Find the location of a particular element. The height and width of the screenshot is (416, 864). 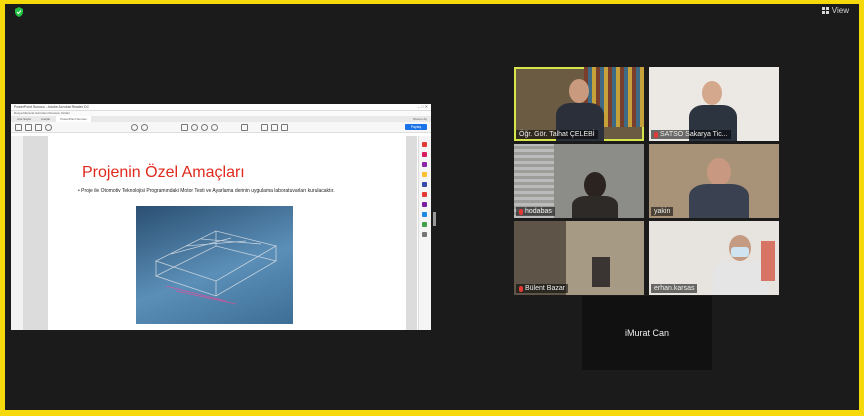

pen-icon is located at coordinates (274, 127).